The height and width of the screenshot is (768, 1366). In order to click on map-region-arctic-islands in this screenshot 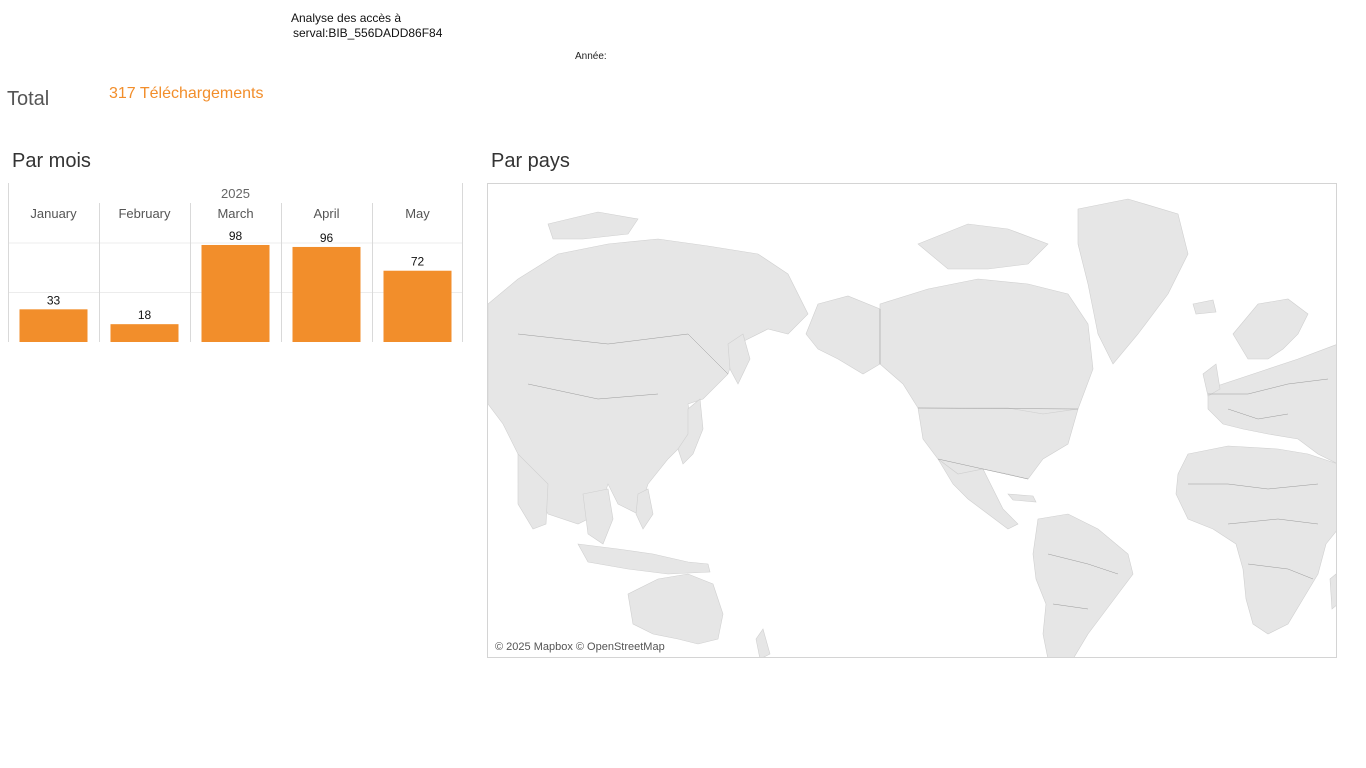, I will do `click(593, 225)`.